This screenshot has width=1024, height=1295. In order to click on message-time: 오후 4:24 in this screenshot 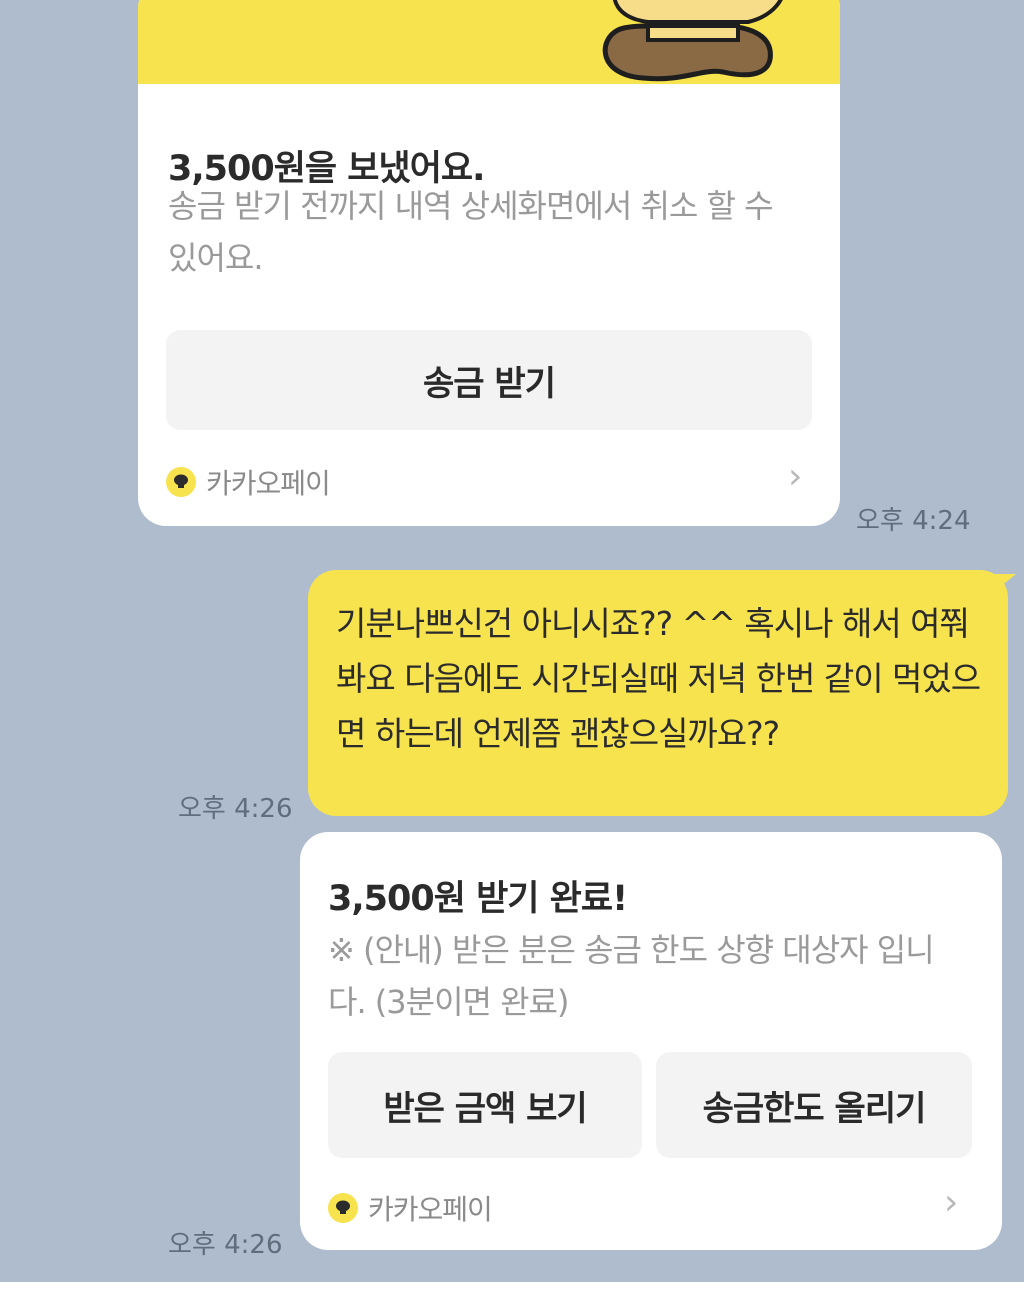, I will do `click(913, 521)`.